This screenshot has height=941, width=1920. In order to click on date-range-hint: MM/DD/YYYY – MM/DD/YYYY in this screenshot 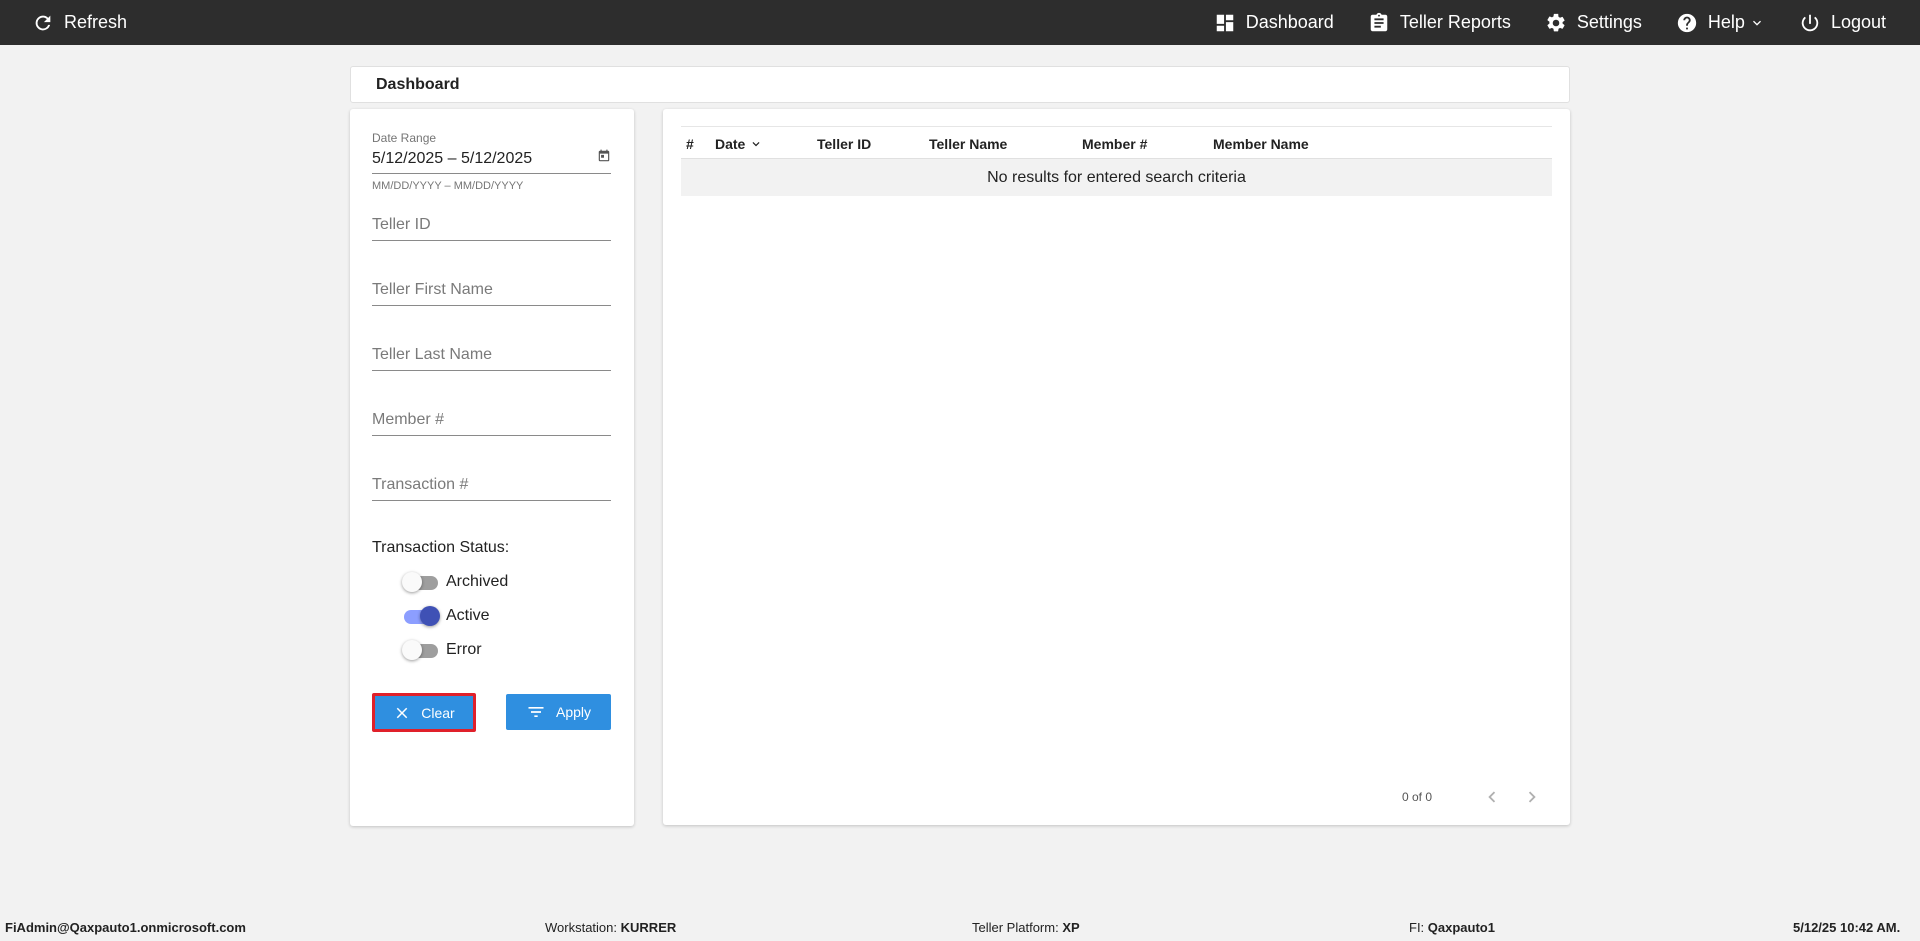, I will do `click(448, 186)`.